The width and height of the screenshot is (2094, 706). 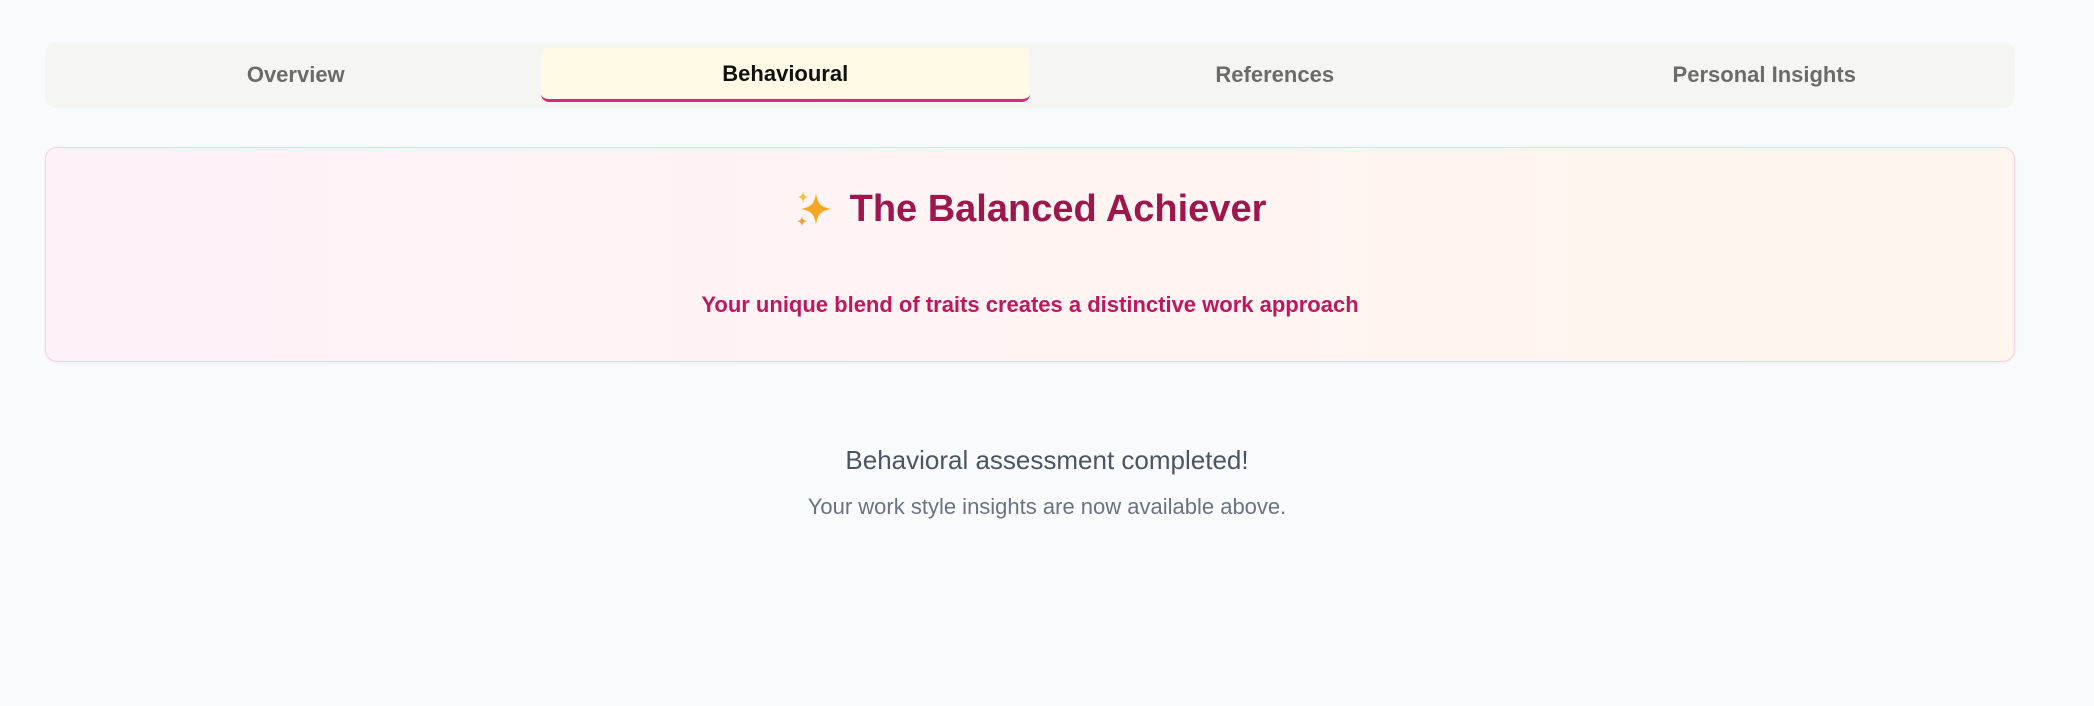 I want to click on tab-label: References, so click(x=1275, y=74).